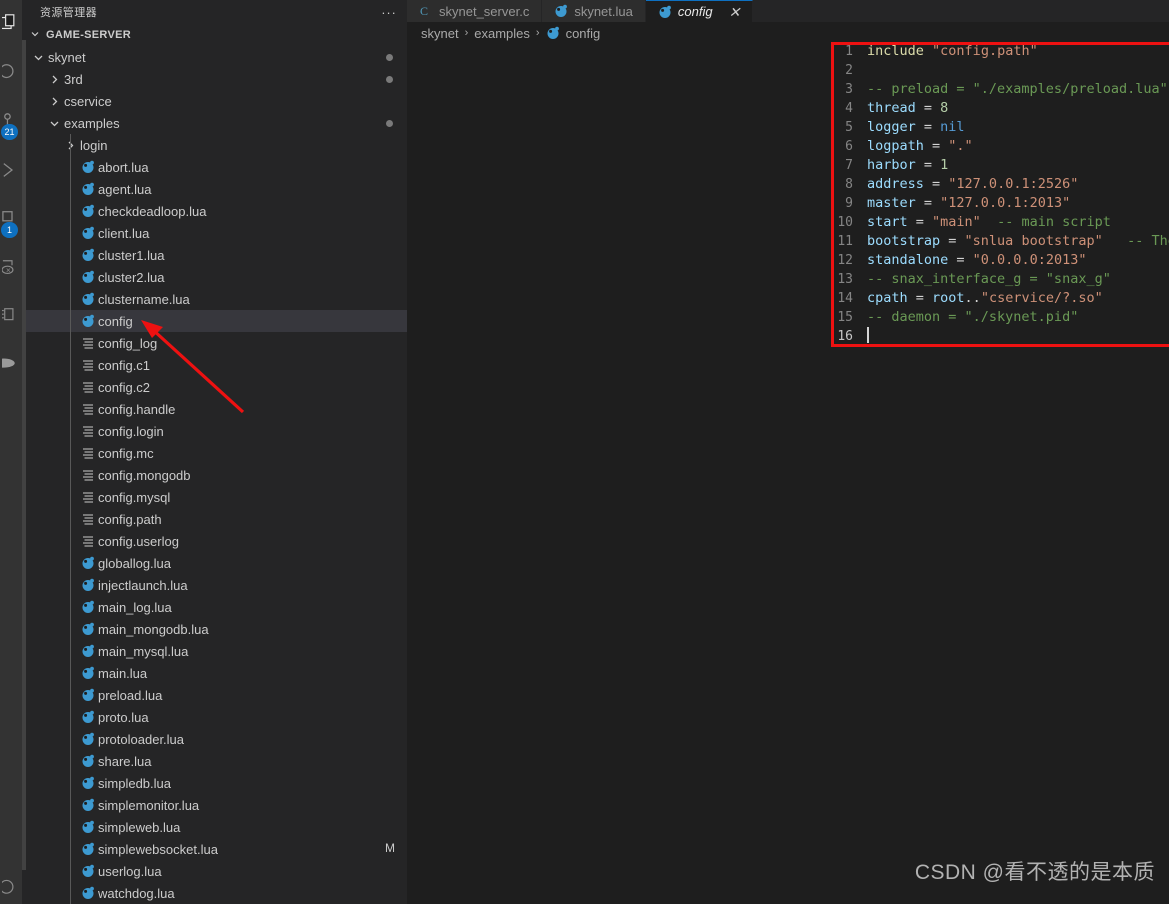  Describe the element at coordinates (594, 11) in the screenshot. I see `editor-tab-skynet-lua: skynet.lua` at that location.